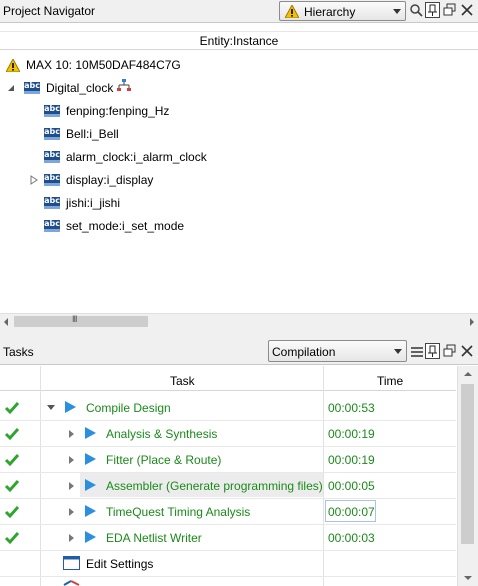 The height and width of the screenshot is (586, 478). I want to click on navigator-view-label: Hierarchy, so click(330, 12).